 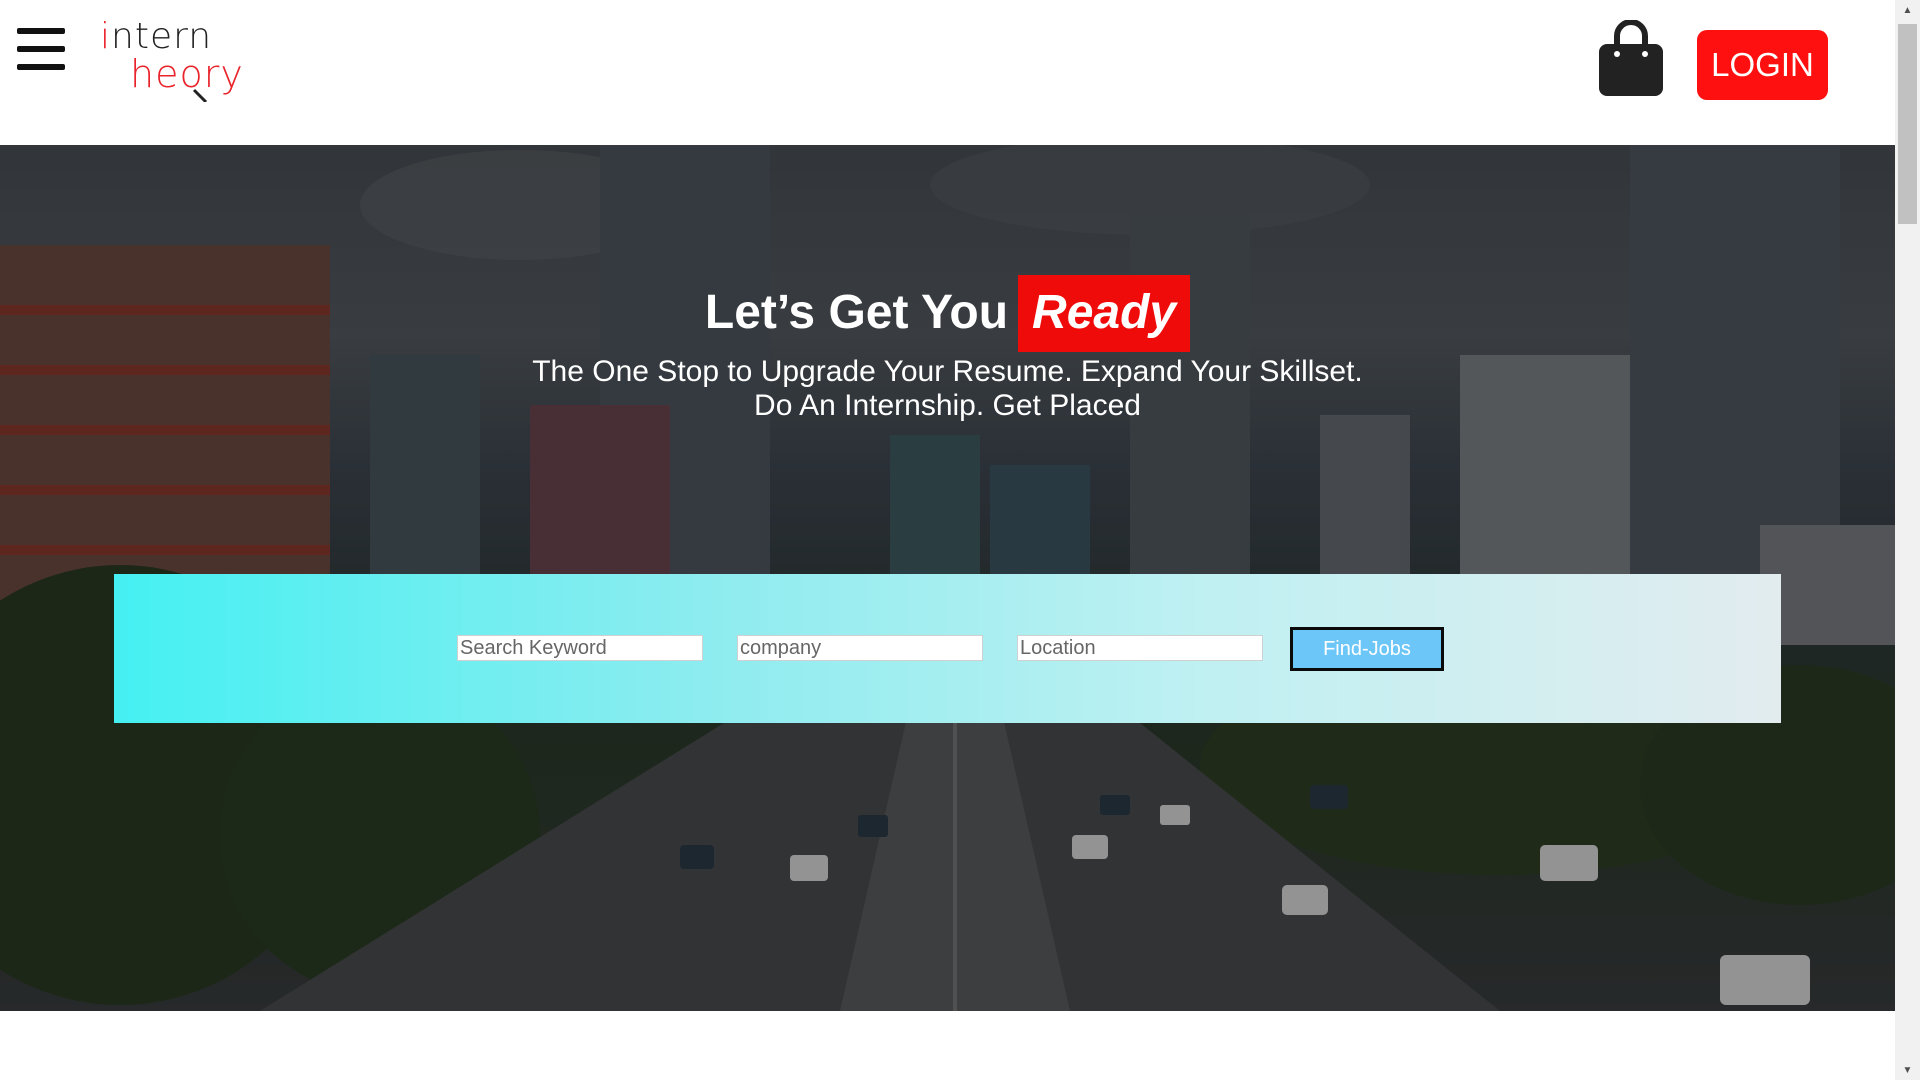 What do you see at coordinates (1367, 649) in the screenshot?
I see `find-jobs-button: Find-Jobs` at bounding box center [1367, 649].